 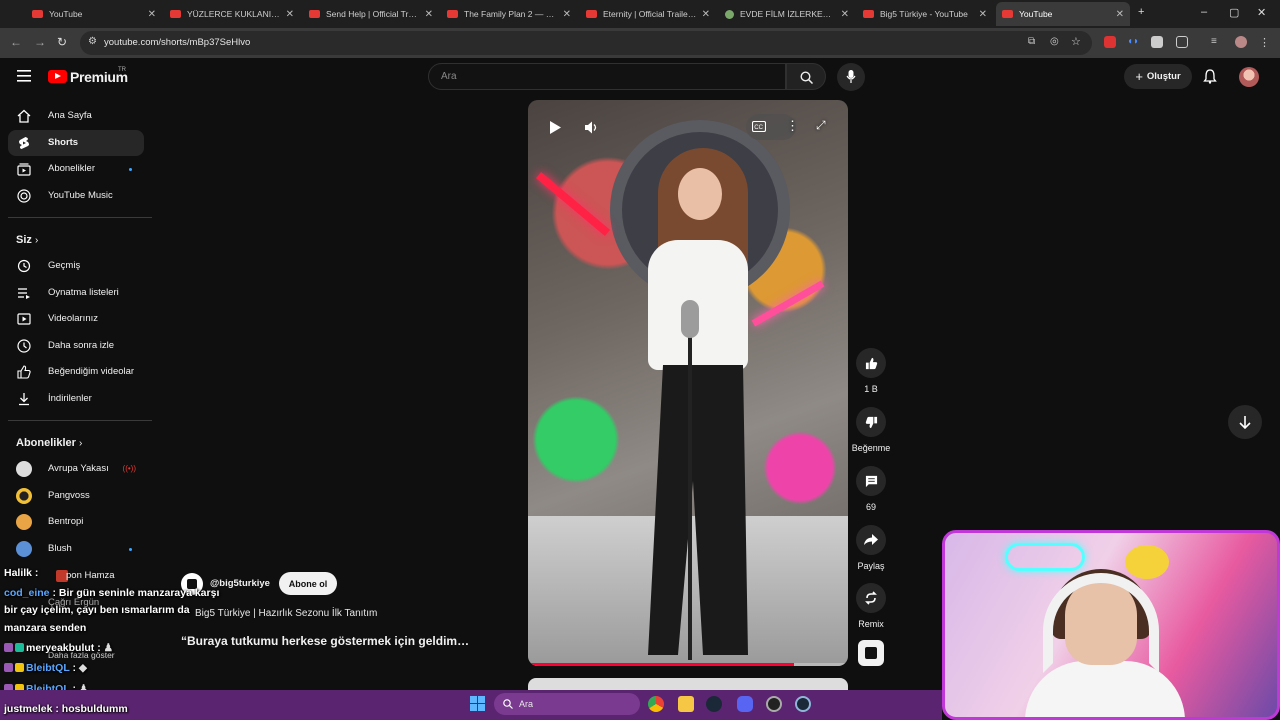 I want to click on sidebar-item-watch-later: Daha sonra izle, so click(x=76, y=346).